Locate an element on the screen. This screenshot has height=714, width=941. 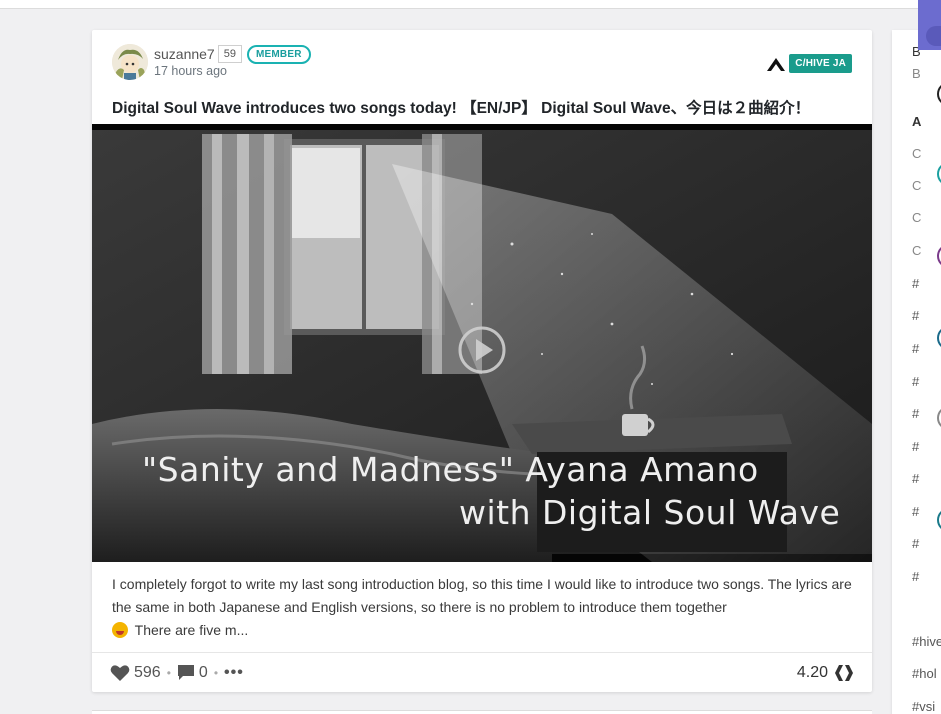
top-navigation-bar is located at coordinates (459, 4).